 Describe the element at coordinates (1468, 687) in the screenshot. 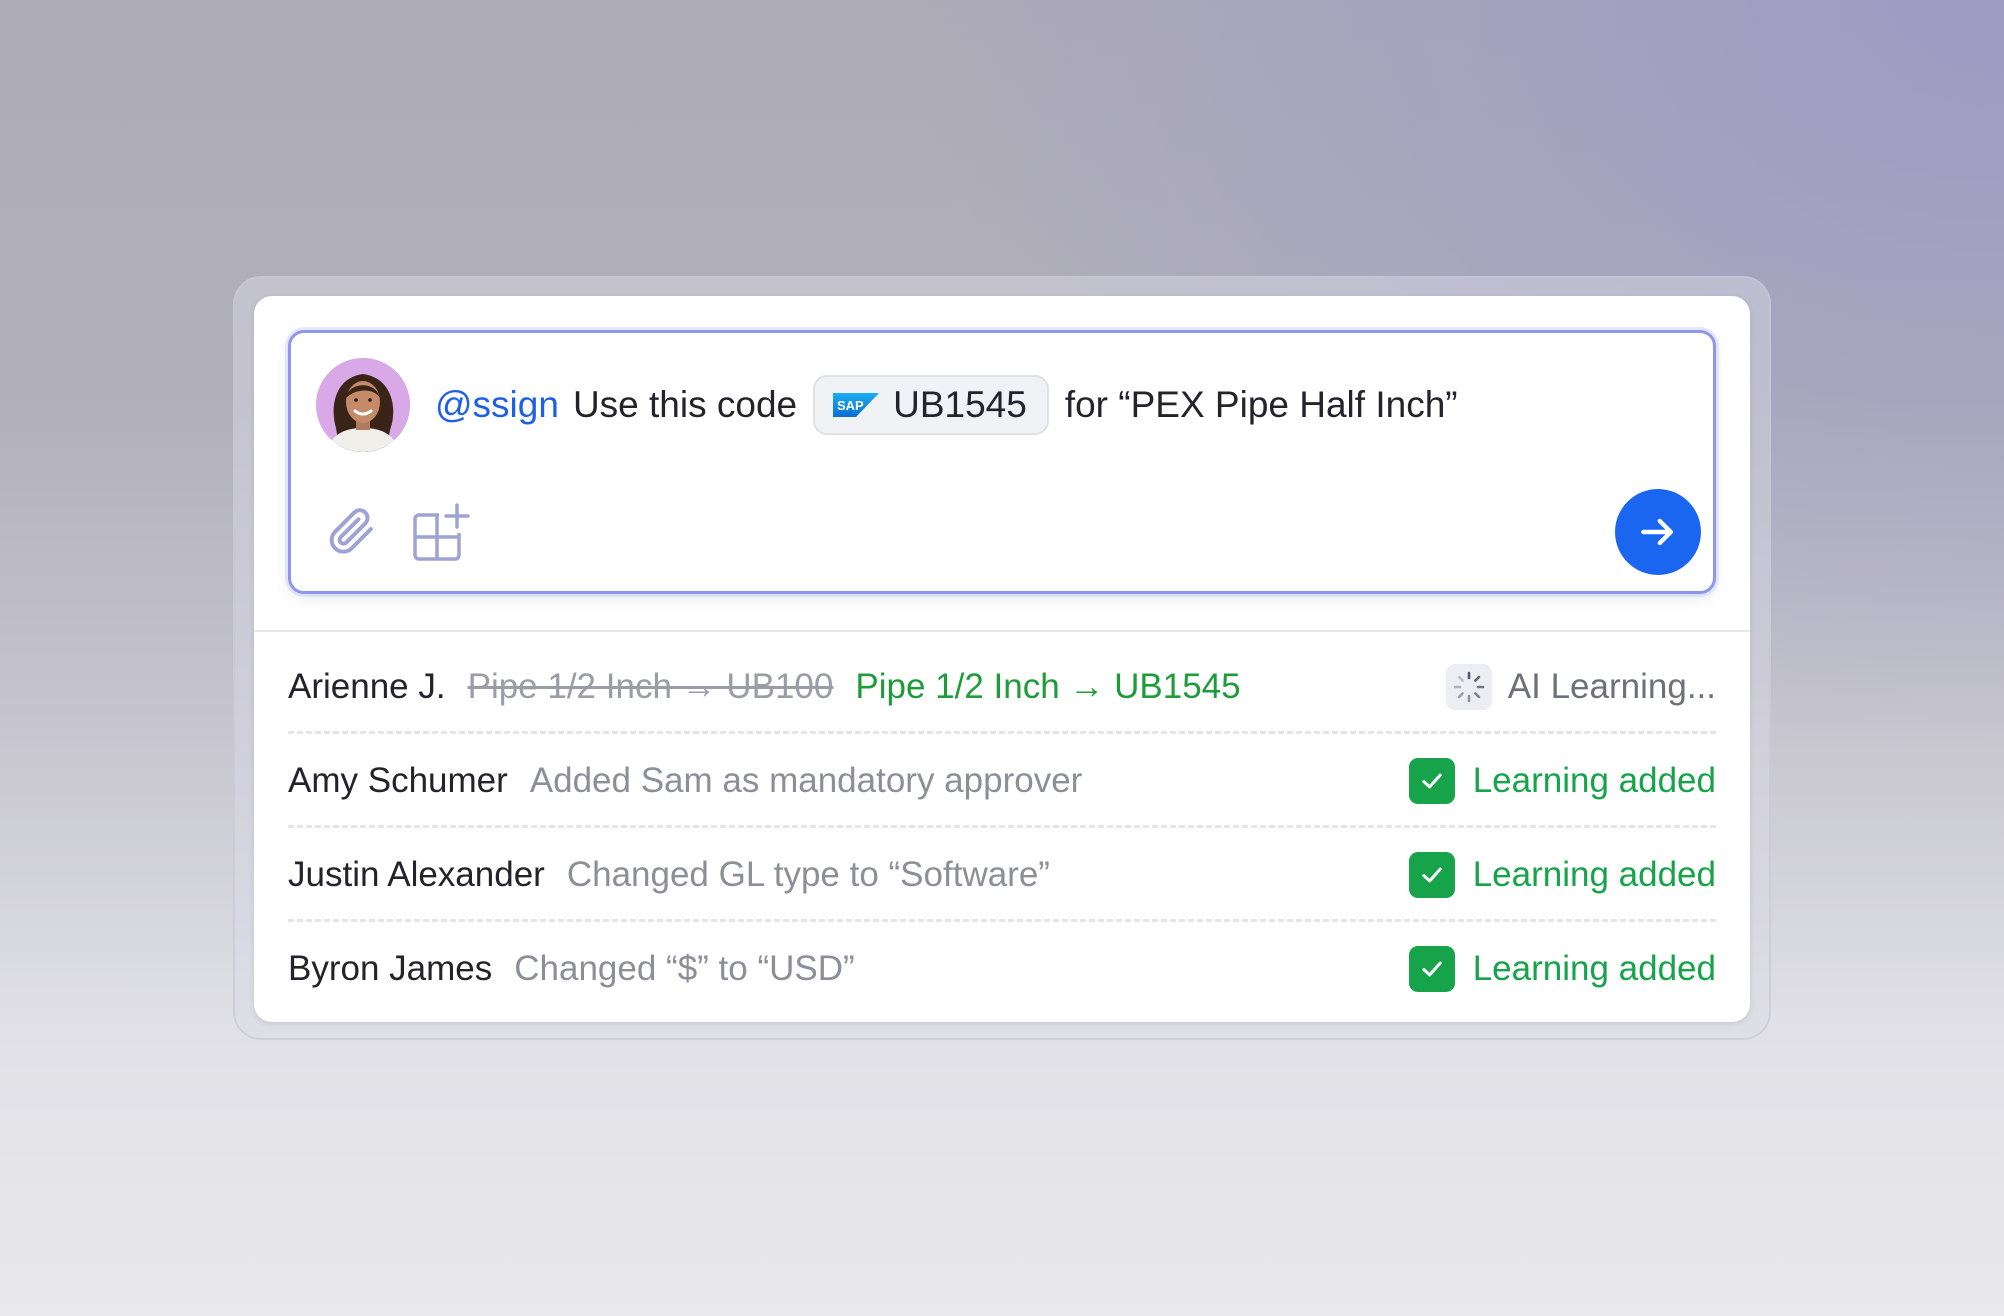

I see `spinner-icon` at that location.